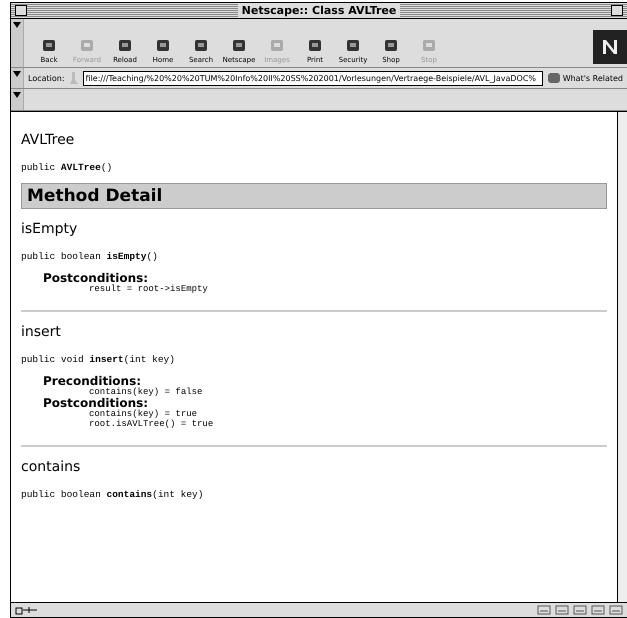 The width and height of the screenshot is (627, 618). I want to click on condition-text: contains(key) = false, so click(146, 392).